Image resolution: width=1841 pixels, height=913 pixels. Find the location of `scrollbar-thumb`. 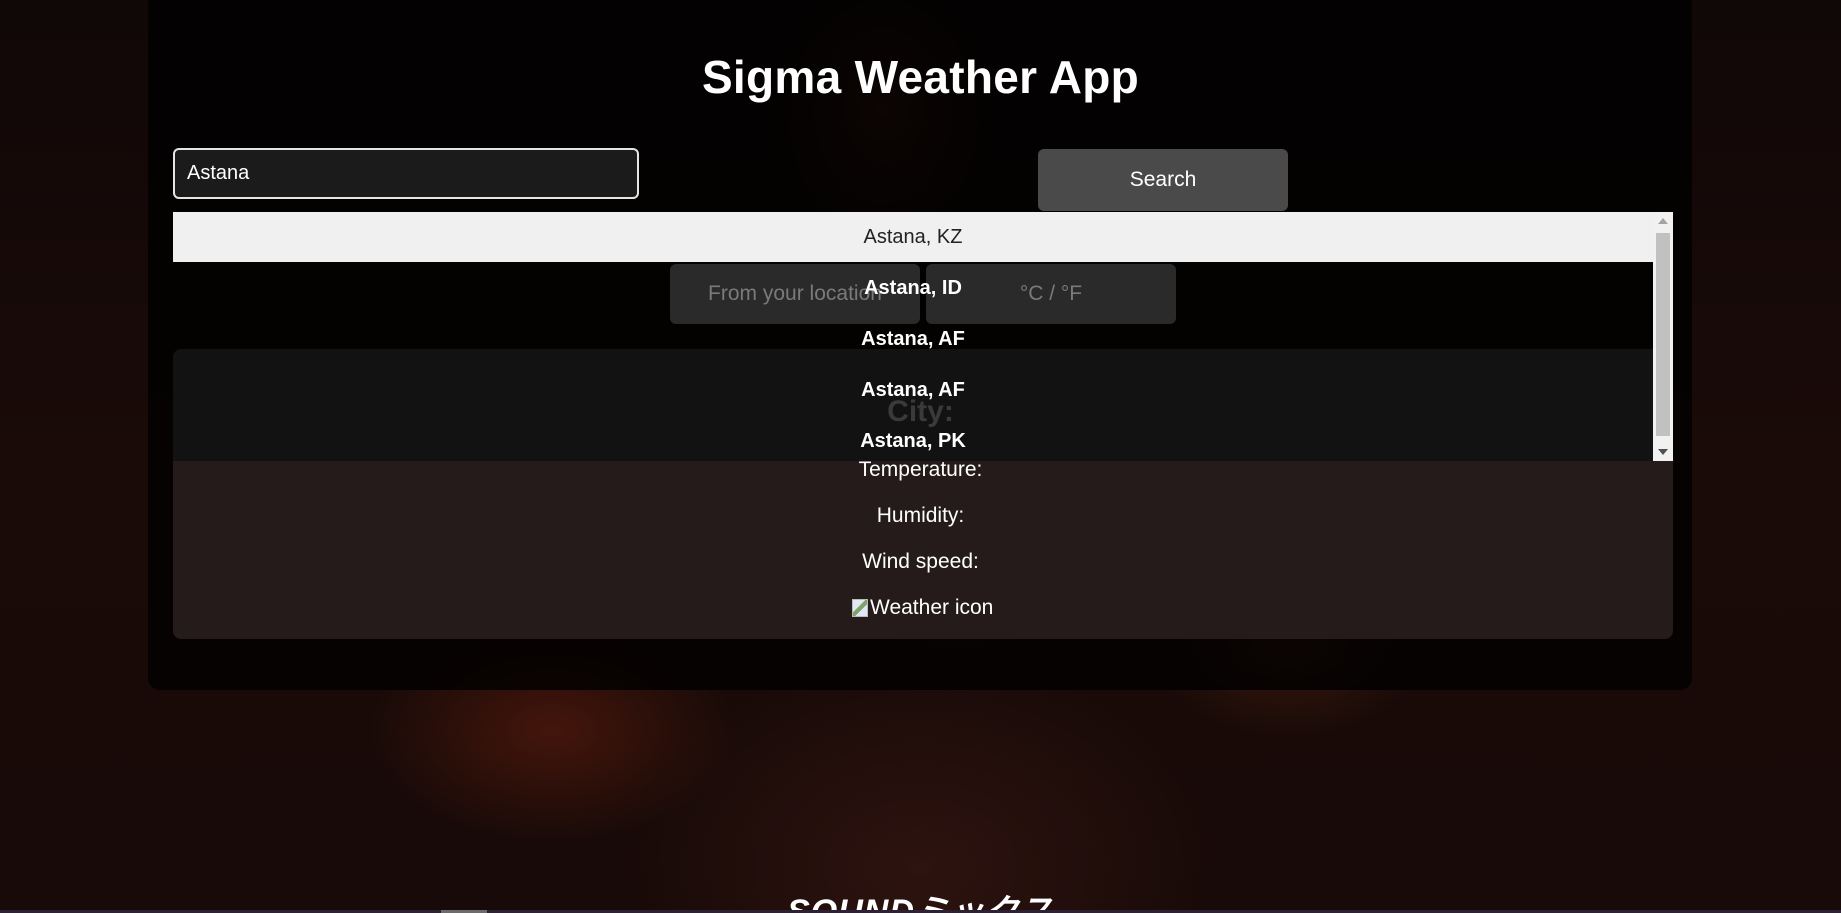

scrollbar-thumb is located at coordinates (1663, 334).